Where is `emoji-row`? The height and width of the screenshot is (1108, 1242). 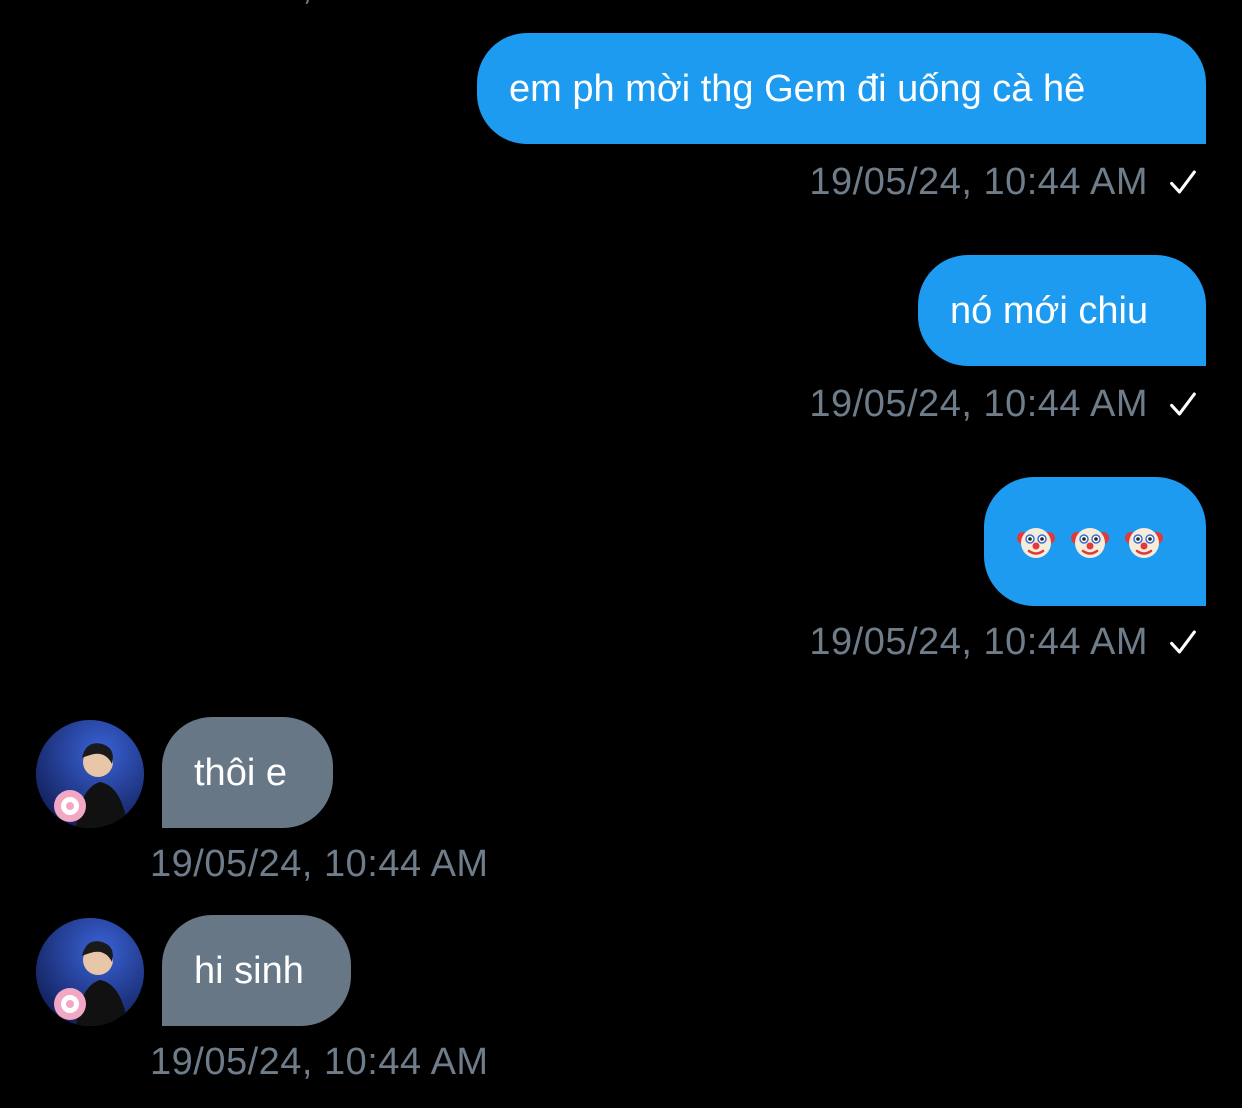 emoji-row is located at coordinates (1090, 542).